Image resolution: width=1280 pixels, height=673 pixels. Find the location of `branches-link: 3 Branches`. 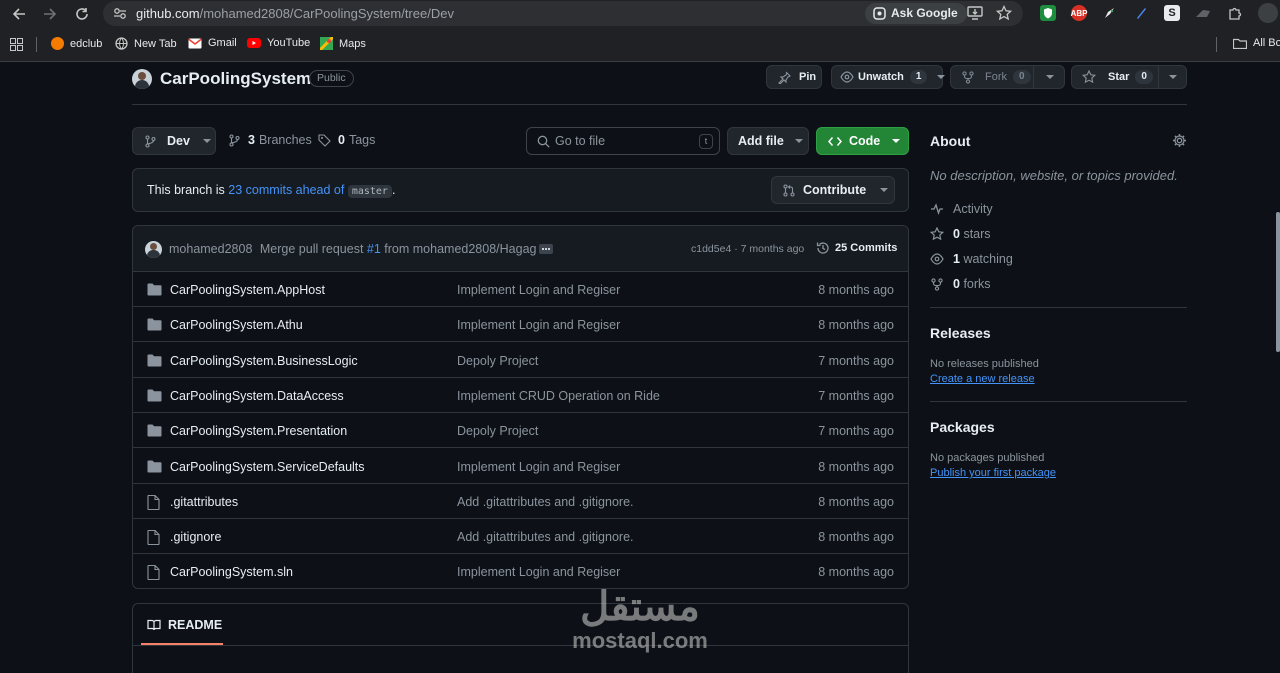

branches-link: 3 Branches is located at coordinates (270, 140).